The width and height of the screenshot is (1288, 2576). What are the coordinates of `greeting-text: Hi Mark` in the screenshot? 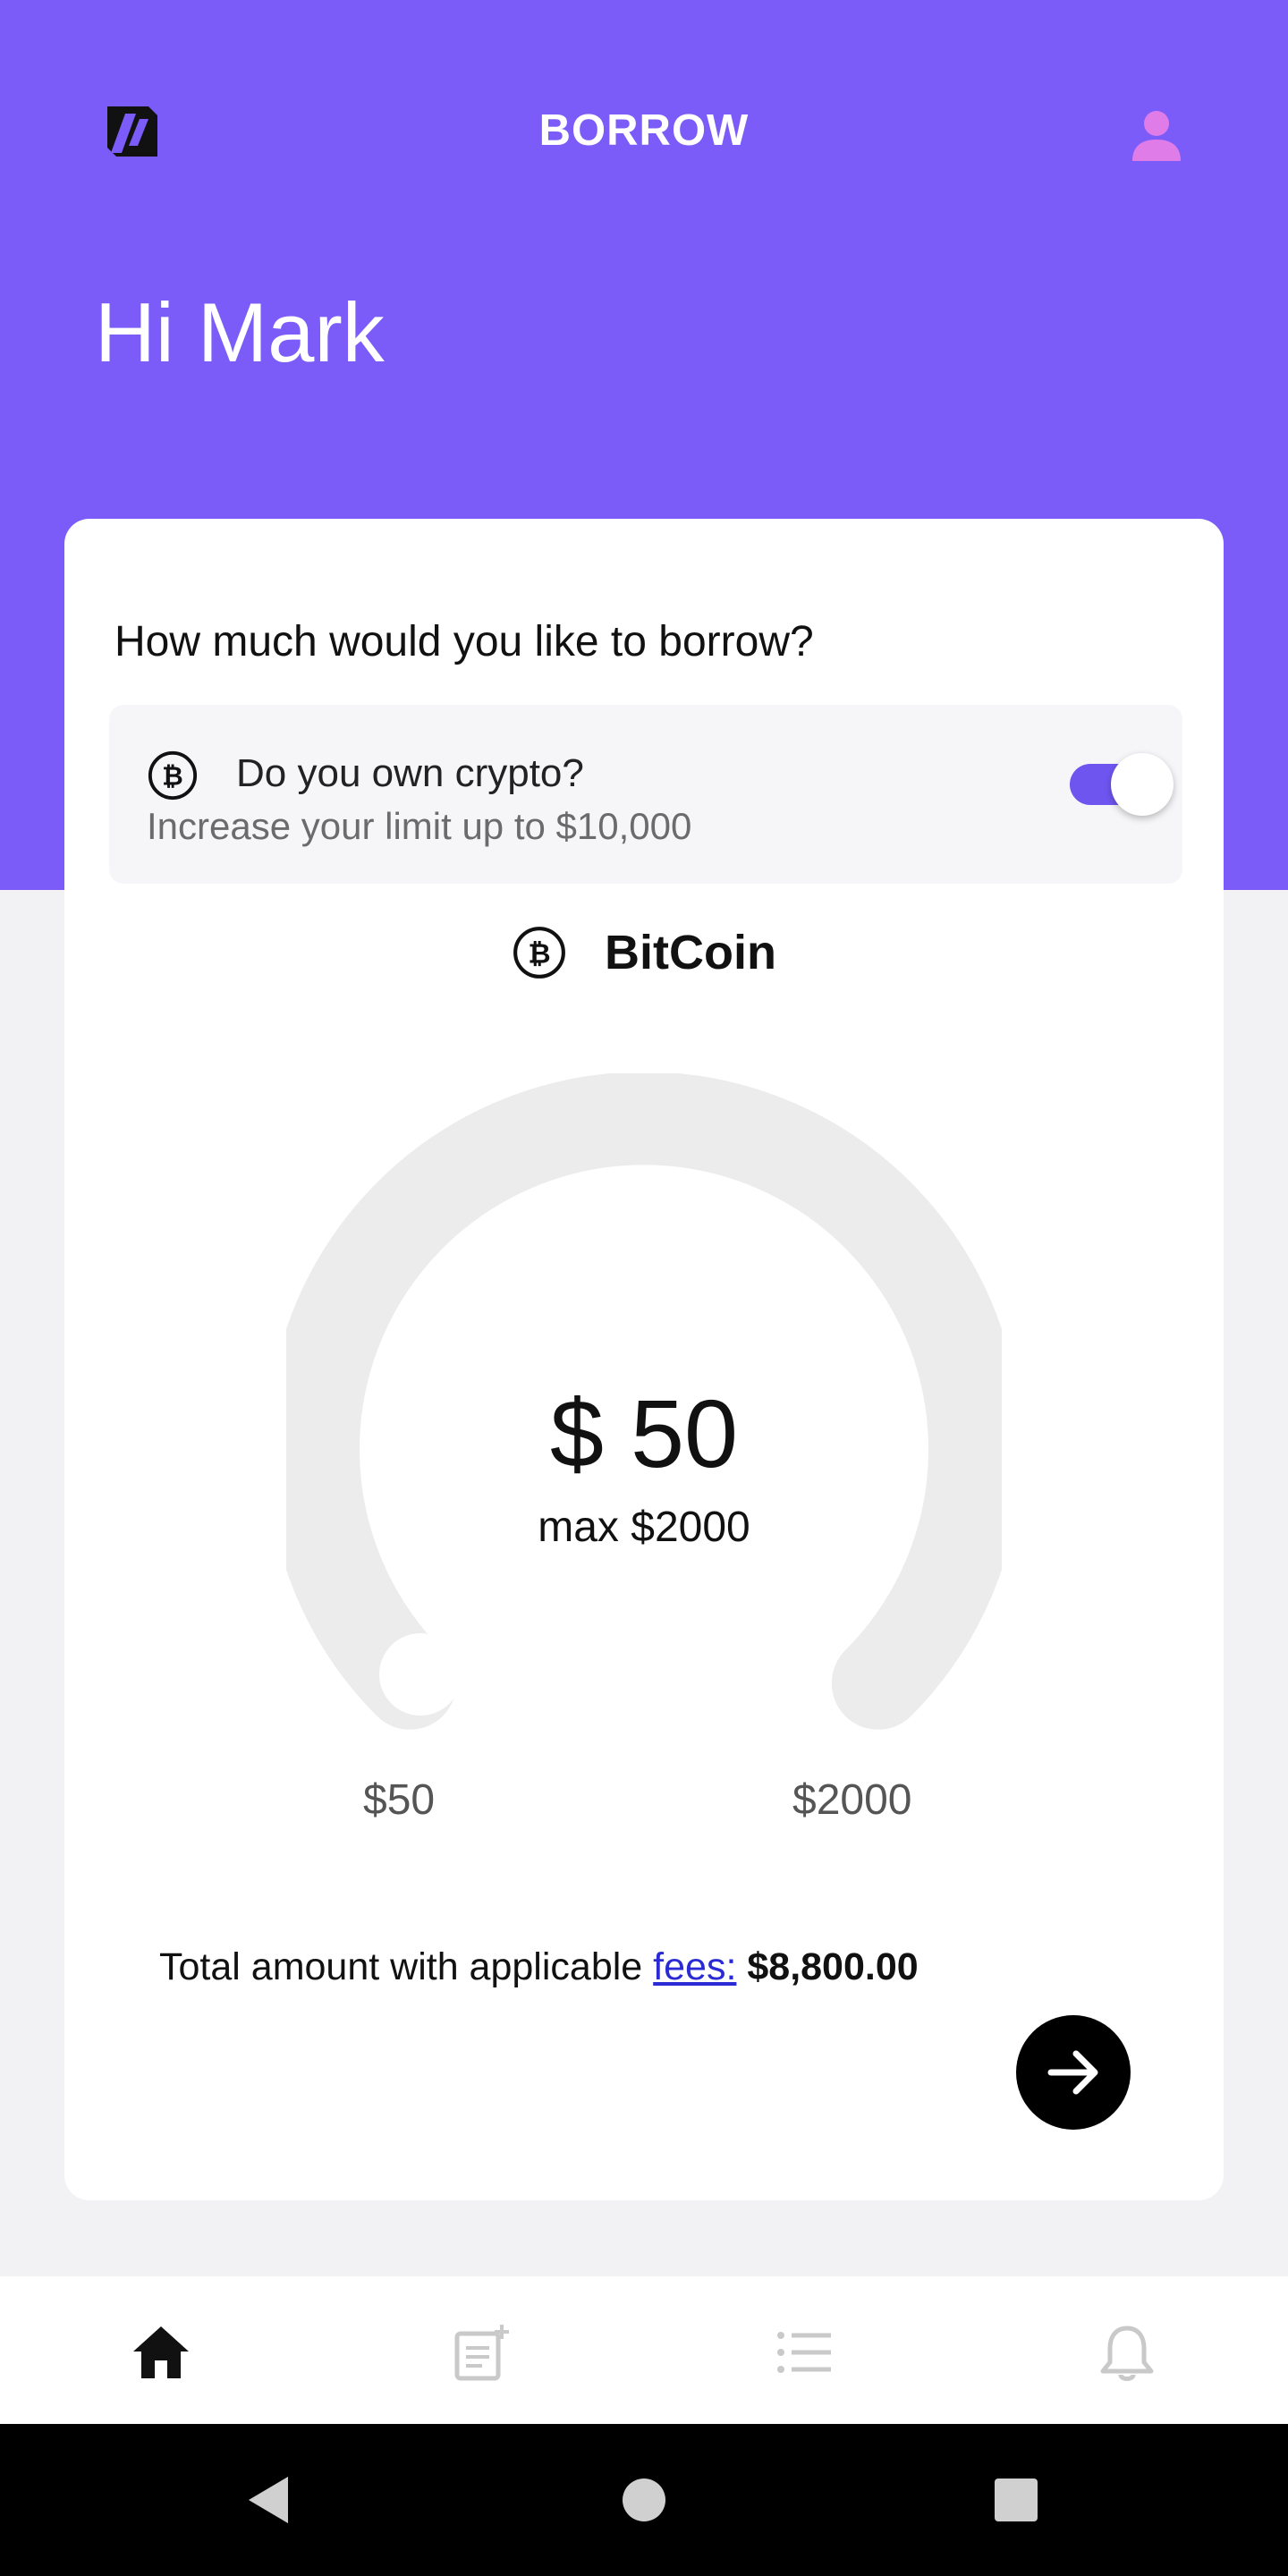 It's located at (240, 332).